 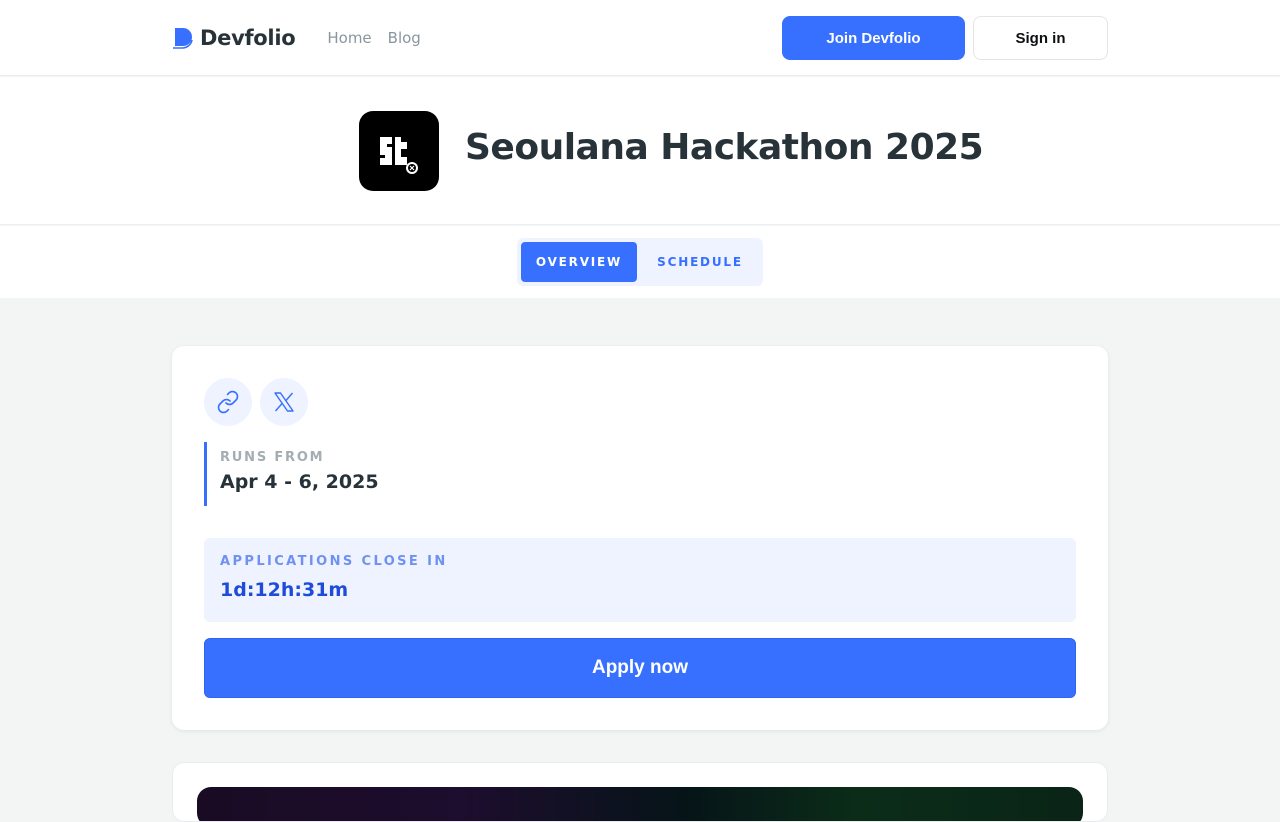 What do you see at coordinates (334, 561) in the screenshot?
I see `applications-close-label: Applications close in` at bounding box center [334, 561].